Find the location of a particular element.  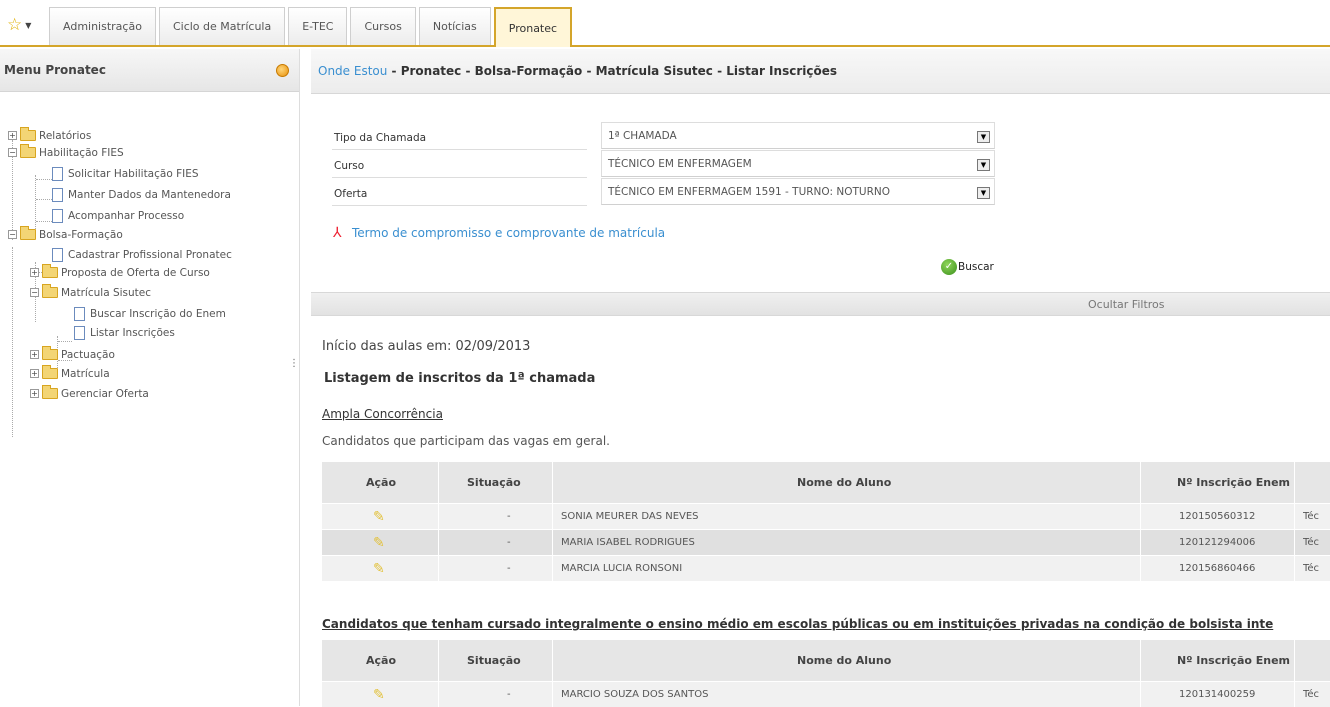

filter-tipo-chamada: Tipo da Chamada 1ª CHAMADA ▼ is located at coordinates (663, 136).